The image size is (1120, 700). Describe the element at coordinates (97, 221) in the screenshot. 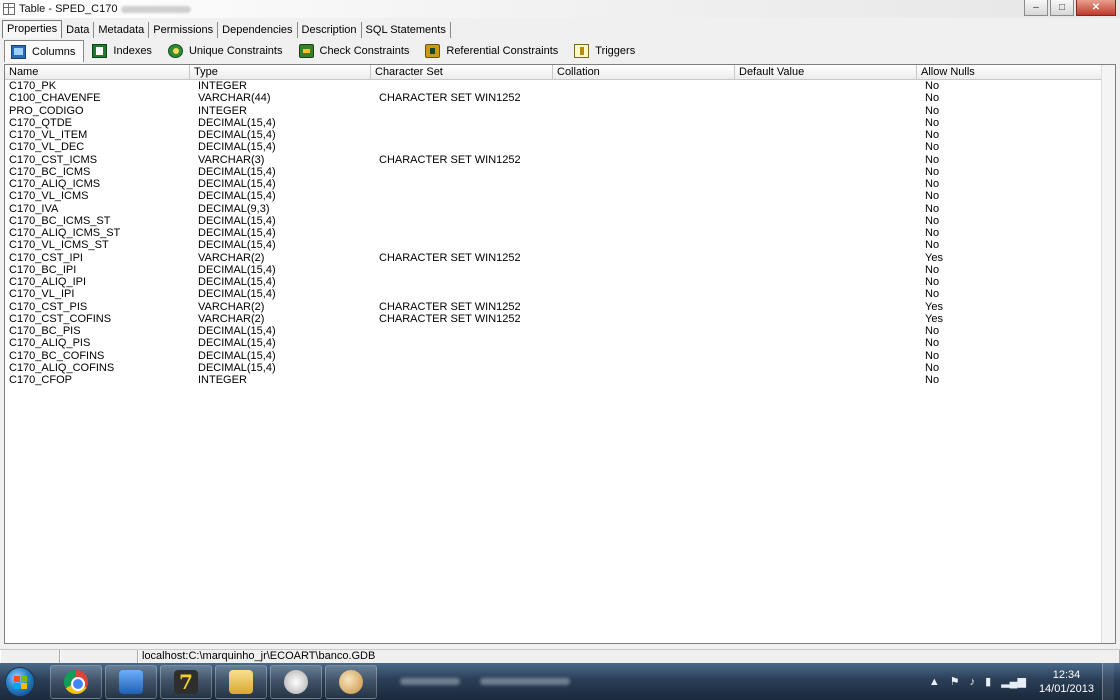

I see `cell-name: C170_BC_ICMS_ST` at that location.